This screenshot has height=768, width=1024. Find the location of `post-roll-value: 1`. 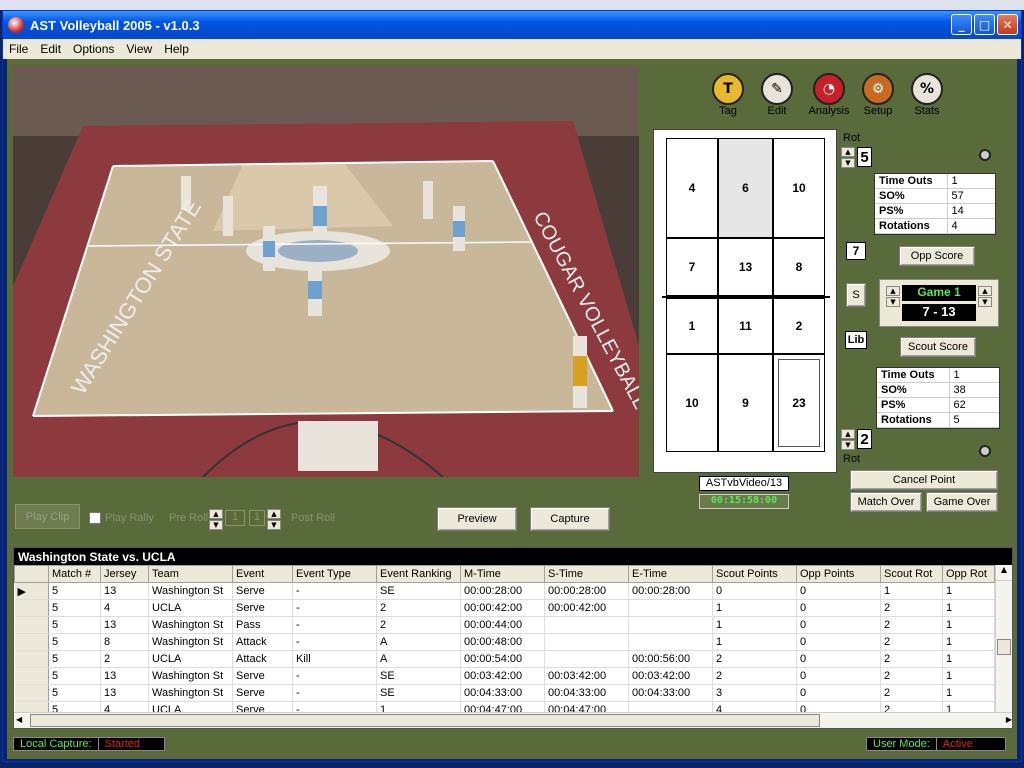

post-roll-value: 1 is located at coordinates (257, 518).